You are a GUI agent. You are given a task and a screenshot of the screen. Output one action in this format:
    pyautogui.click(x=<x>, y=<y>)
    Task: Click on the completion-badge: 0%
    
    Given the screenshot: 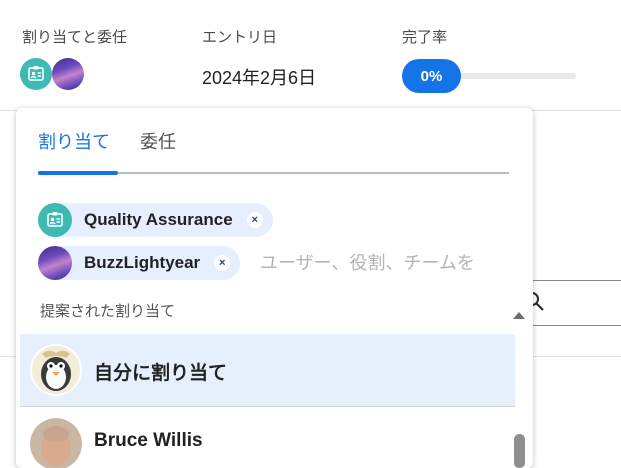 What is the action you would take?
    pyautogui.click(x=431, y=76)
    